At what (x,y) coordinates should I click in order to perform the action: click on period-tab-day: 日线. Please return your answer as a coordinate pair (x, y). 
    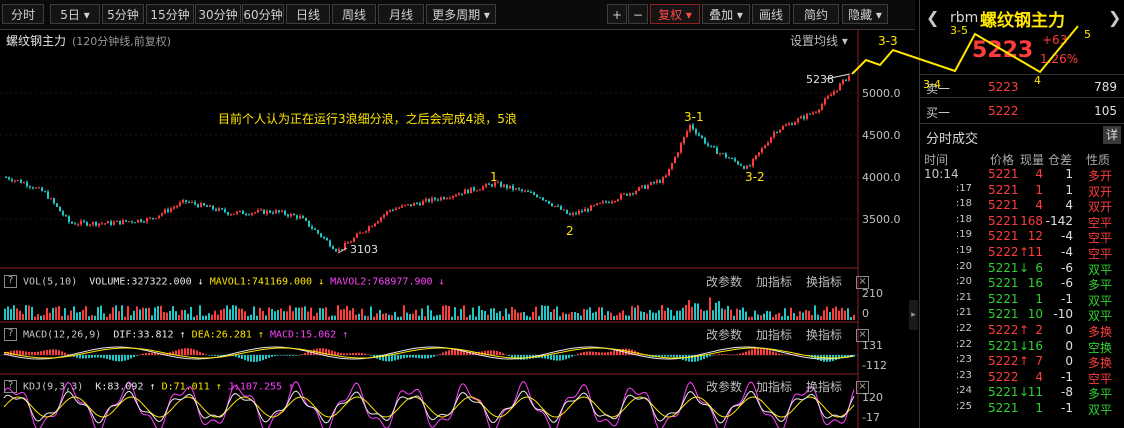
    Looking at the image, I should click on (308, 14).